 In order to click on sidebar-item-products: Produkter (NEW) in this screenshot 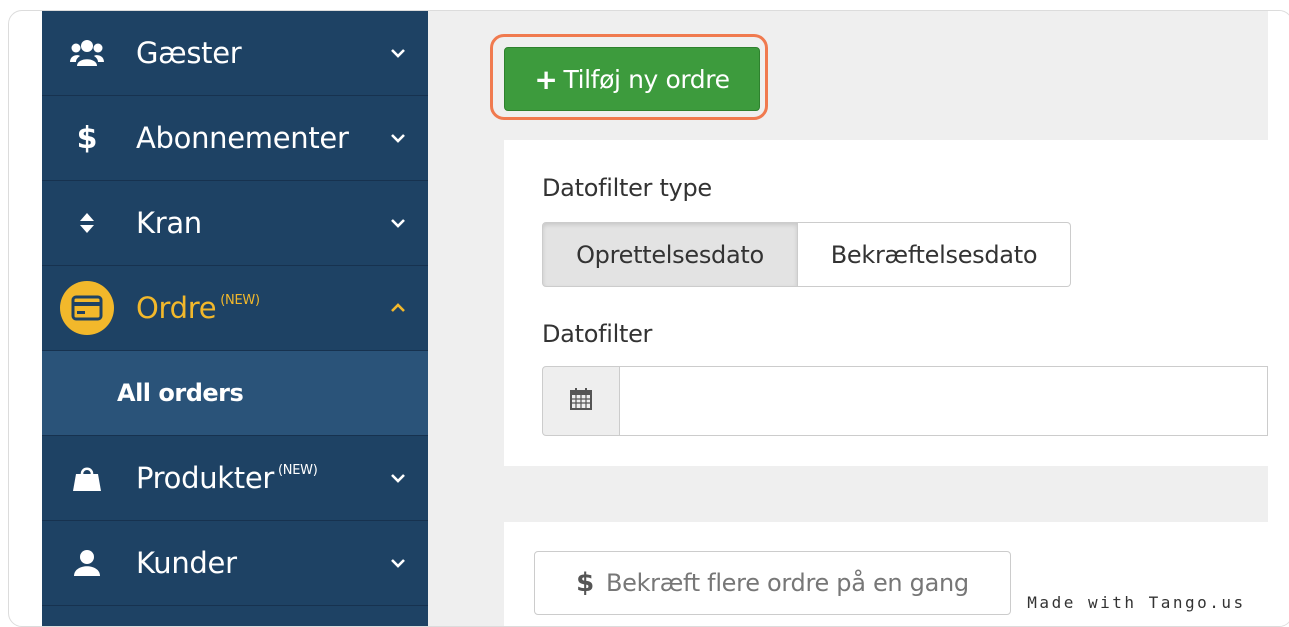, I will do `click(235, 478)`.